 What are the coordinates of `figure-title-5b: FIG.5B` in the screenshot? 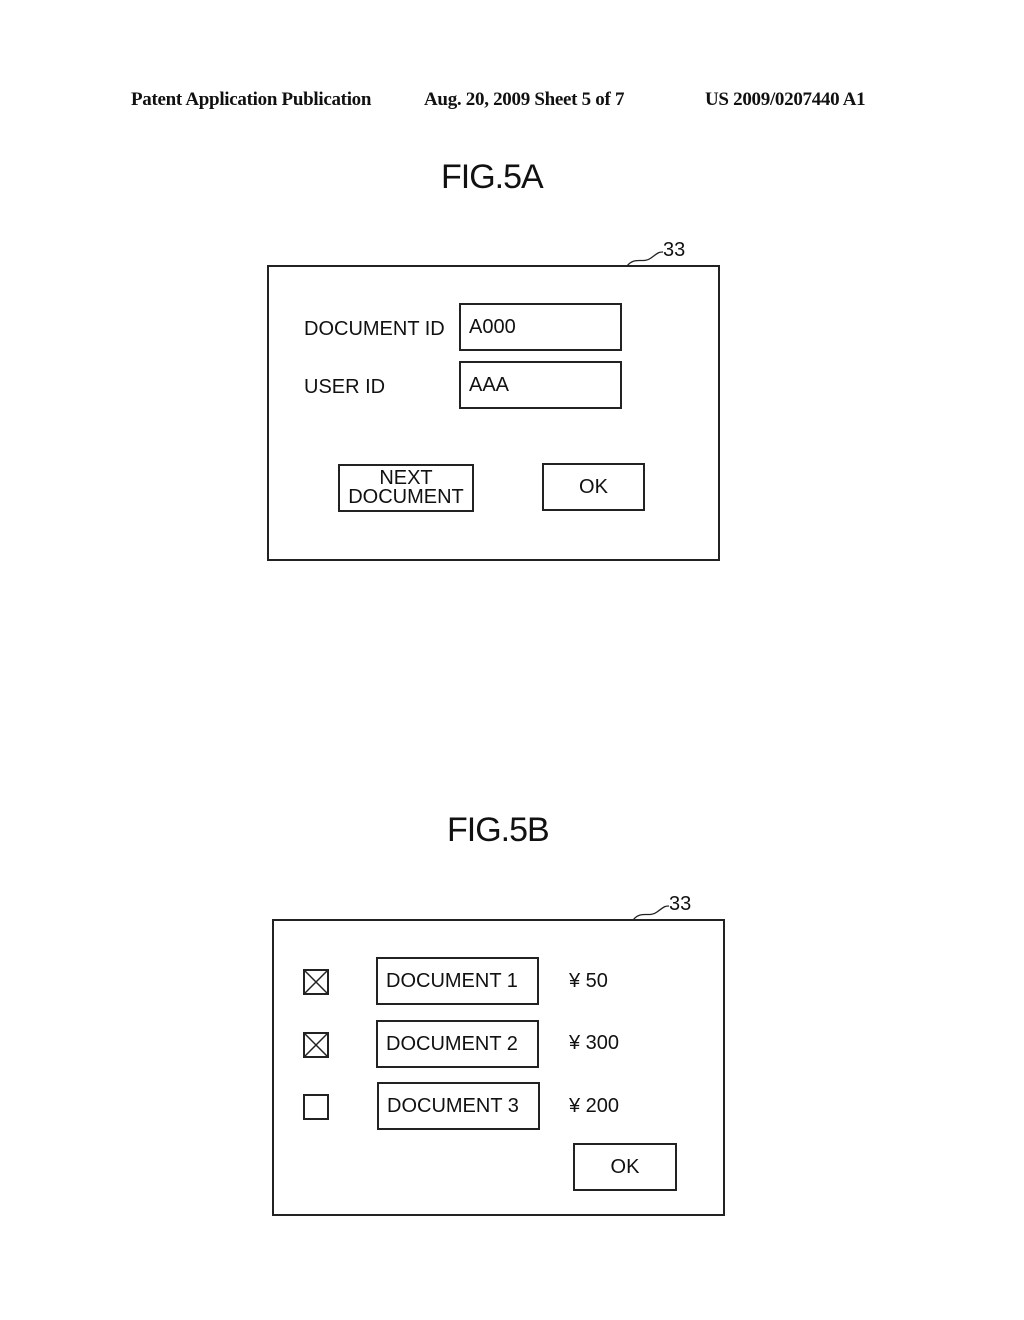 It's located at (498, 830).